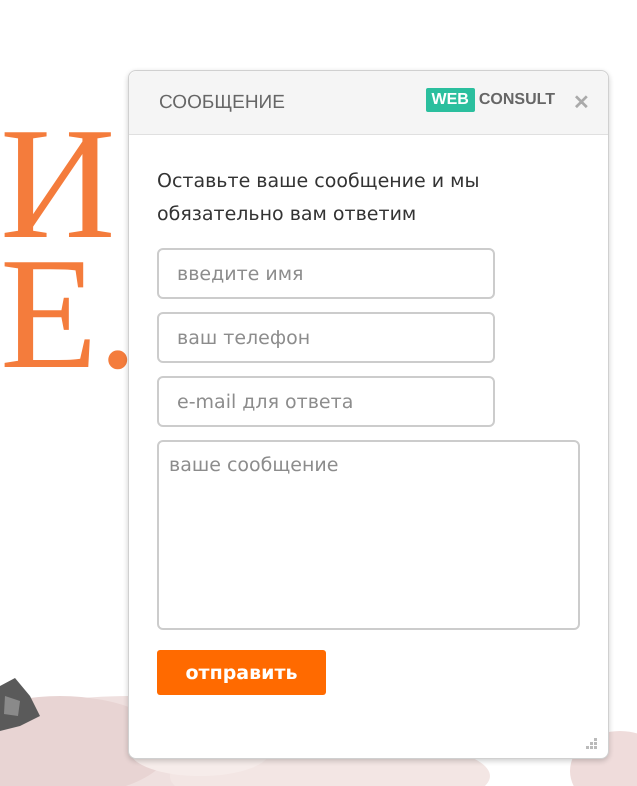  Describe the element at coordinates (222, 103) in the screenshot. I see `dialog-title: СООБЩЕНИЕ` at that location.